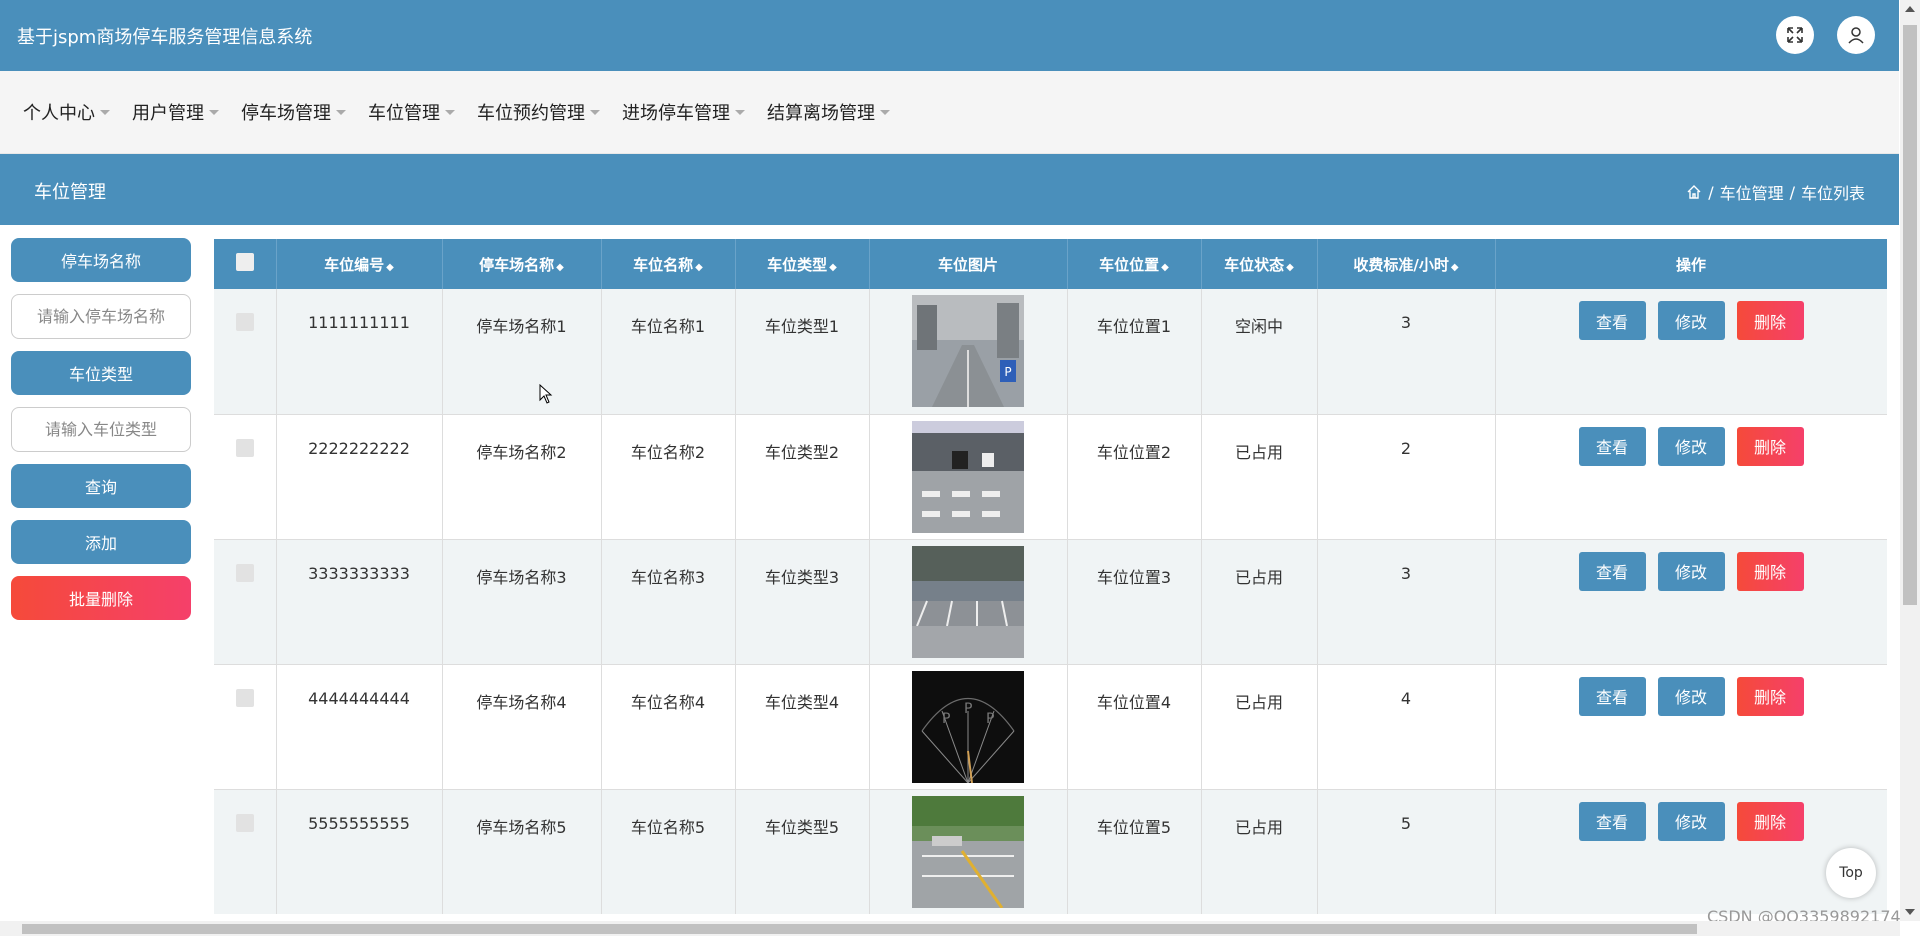 This screenshot has height=936, width=1920. What do you see at coordinates (828, 112) in the screenshot?
I see `nav-item-checkout-management: 结算离场管理` at bounding box center [828, 112].